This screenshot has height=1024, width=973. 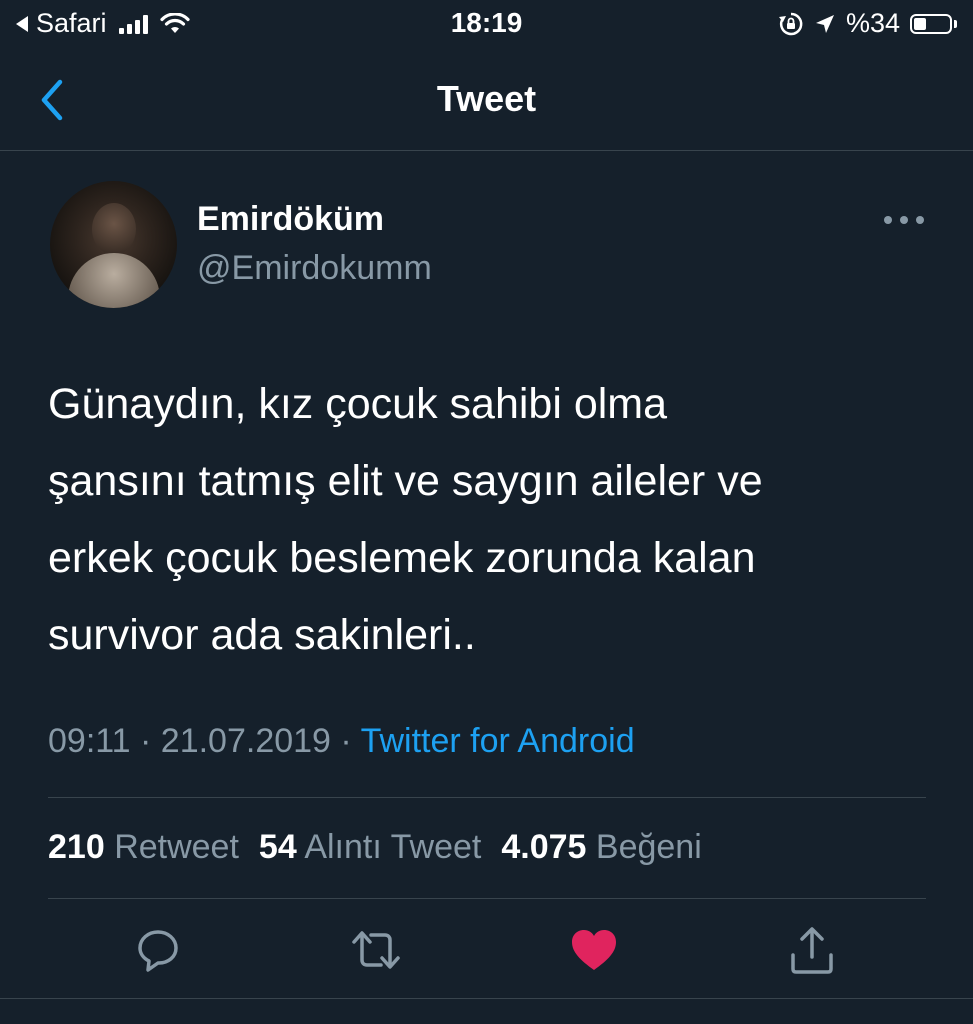 What do you see at coordinates (314, 268) in the screenshot?
I see `author-handle: @Emirdokumm` at bounding box center [314, 268].